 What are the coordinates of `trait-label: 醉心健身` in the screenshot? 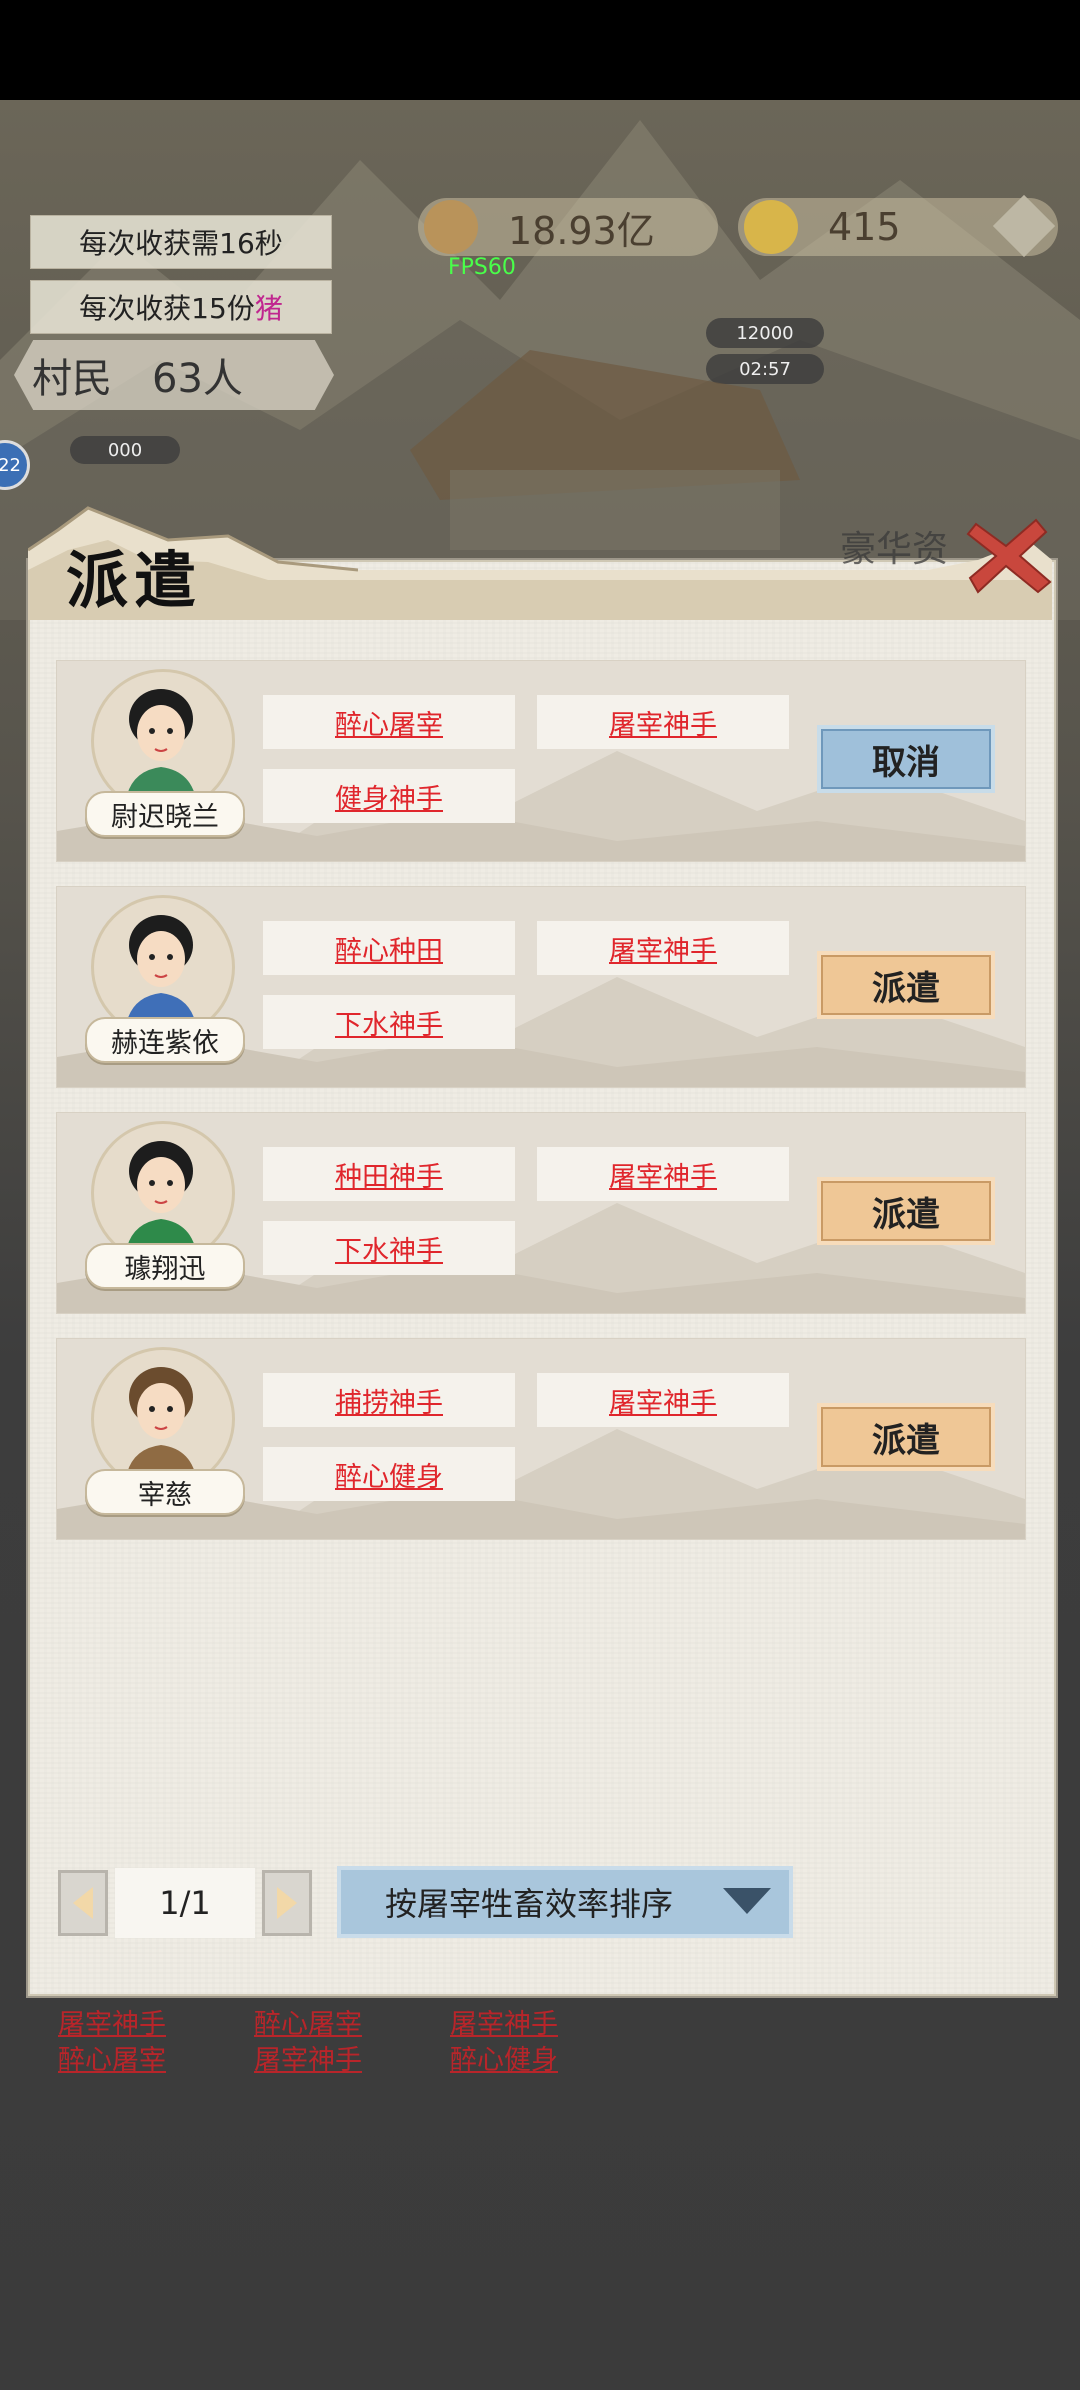 It's located at (389, 1474).